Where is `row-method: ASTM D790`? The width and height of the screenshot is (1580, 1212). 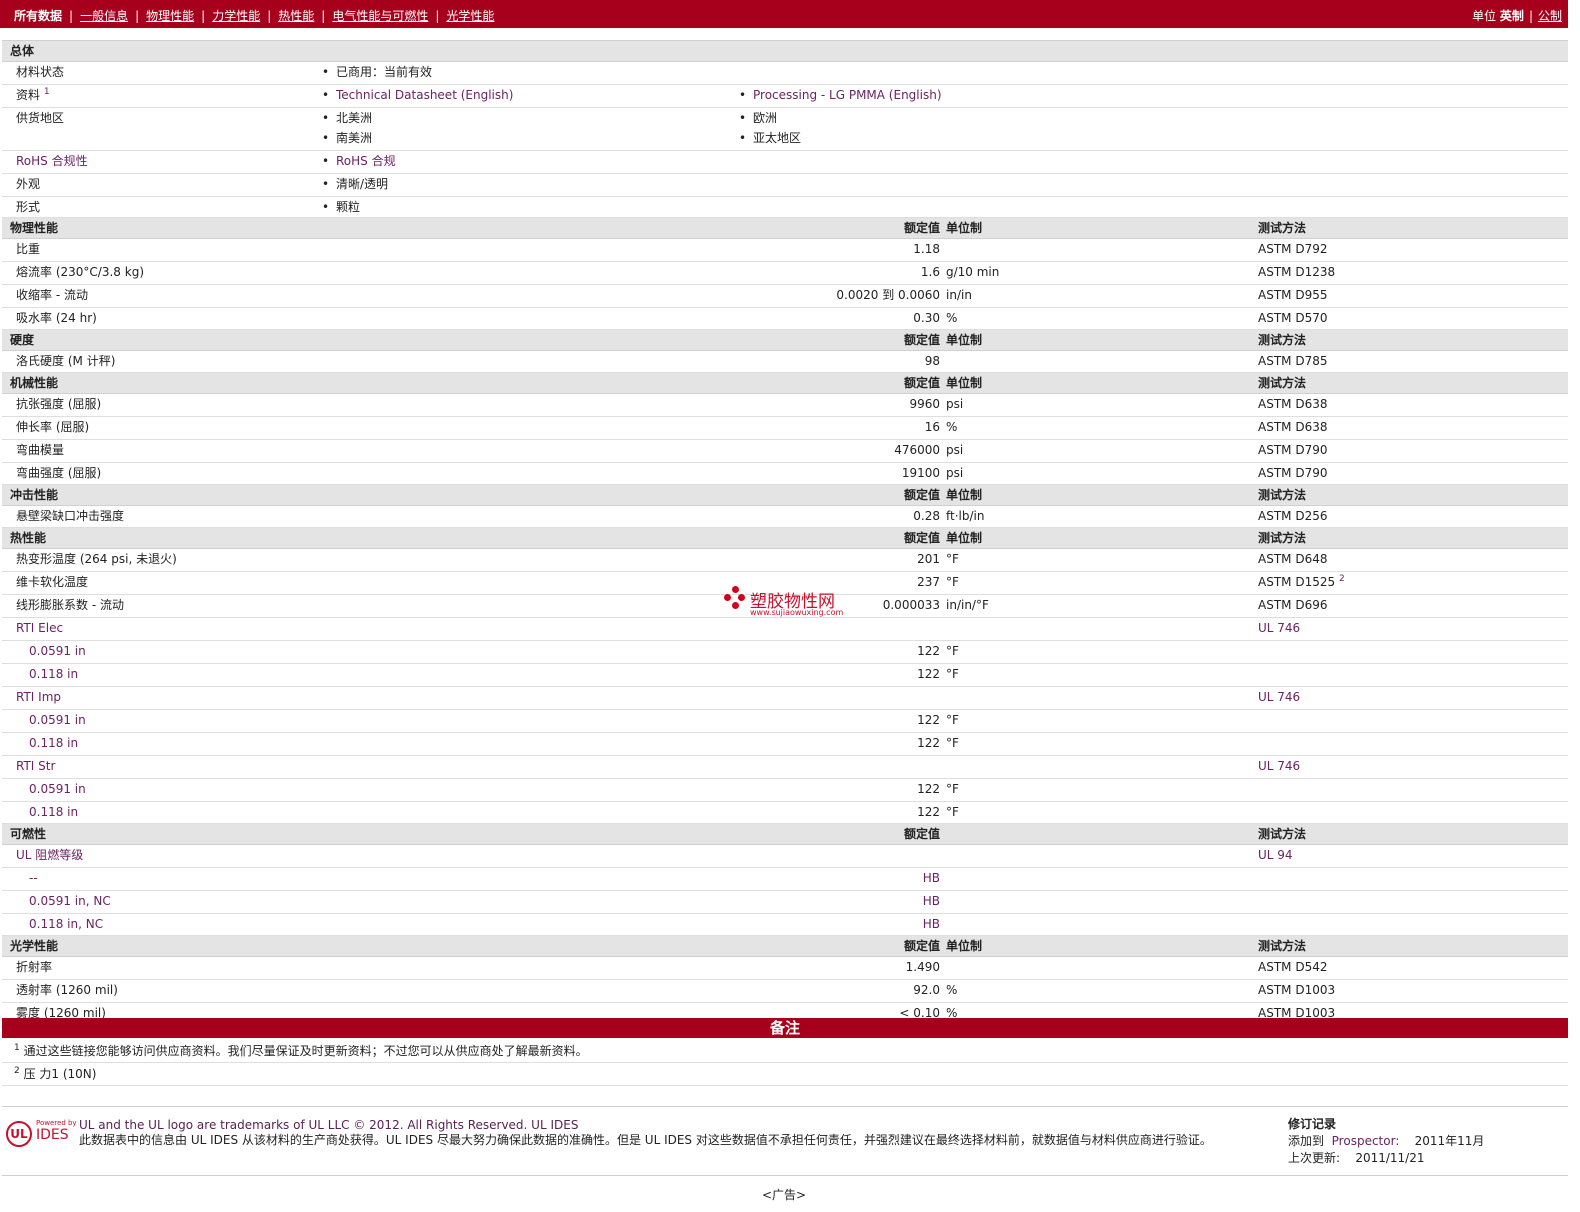 row-method: ASTM D790 is located at coordinates (1293, 450).